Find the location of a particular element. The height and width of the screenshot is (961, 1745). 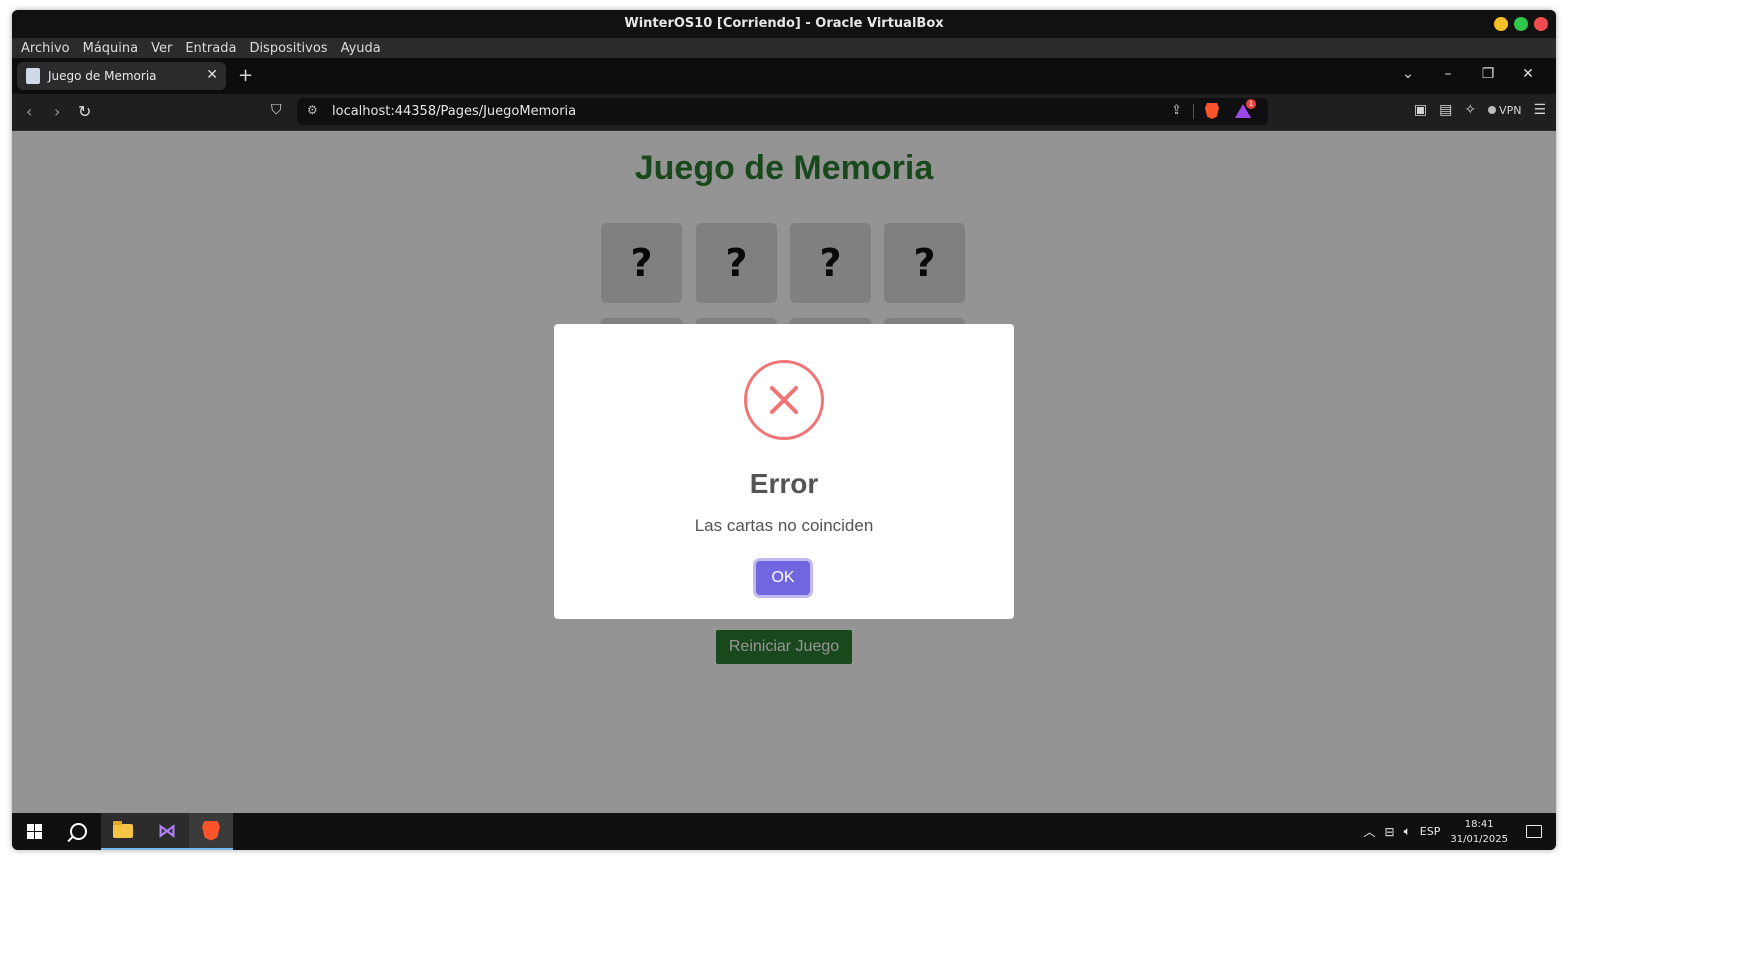

error-x-icon is located at coordinates (784, 400).